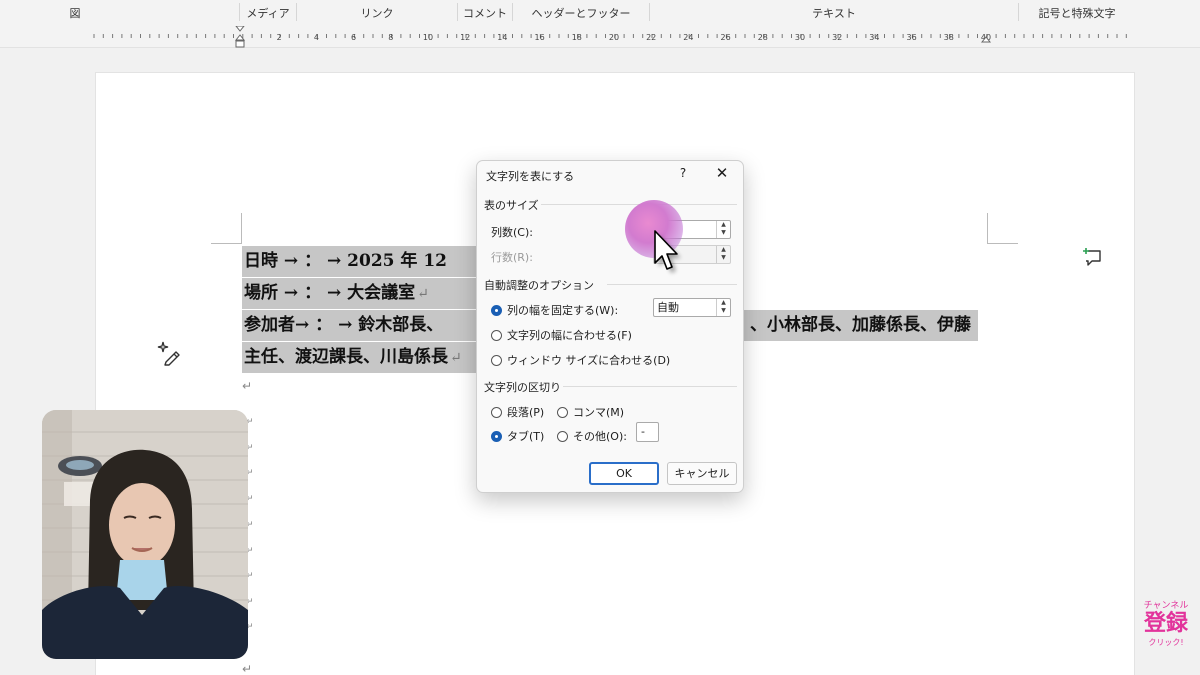 The height and width of the screenshot is (675, 1200). I want to click on fixed-width-radio: 列の幅を固定する(W):, so click(554, 310).